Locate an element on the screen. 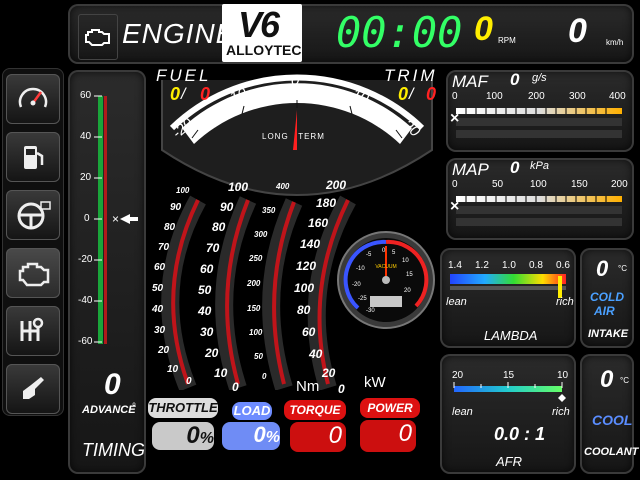 Image resolution: width=640 pixels, height=480 pixels. intake-label: INTAKE is located at coordinates (608, 334).